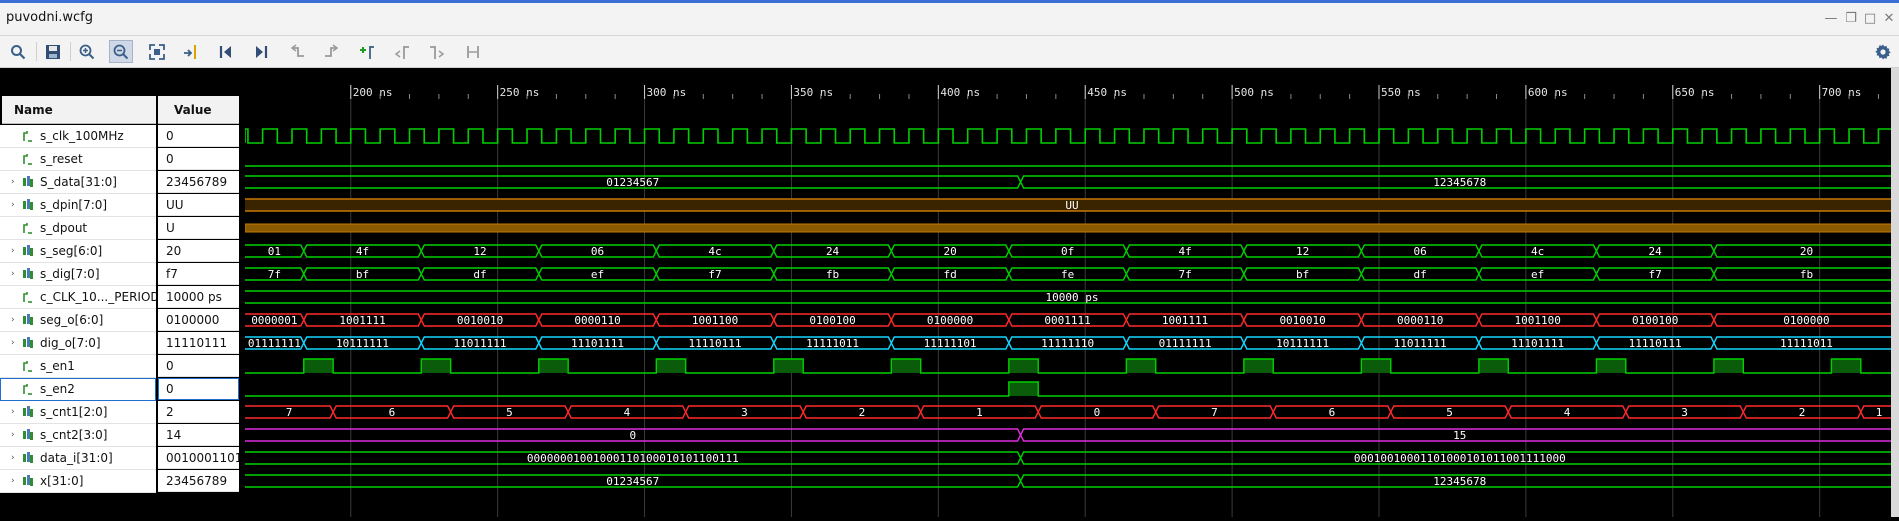 This screenshot has width=1899, height=521. I want to click on settings-gear-icon, so click(1883, 51).